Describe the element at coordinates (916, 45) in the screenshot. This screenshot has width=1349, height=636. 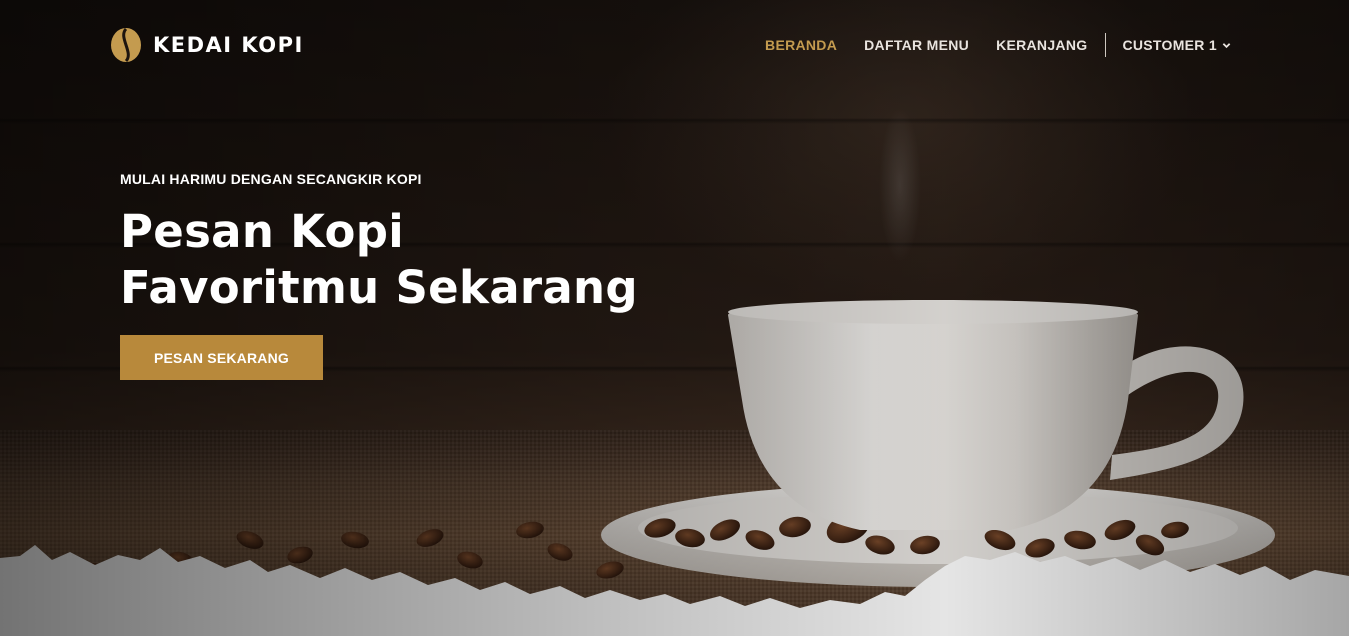
I see `nav-daftar-menu: DAFTAR MENU` at that location.